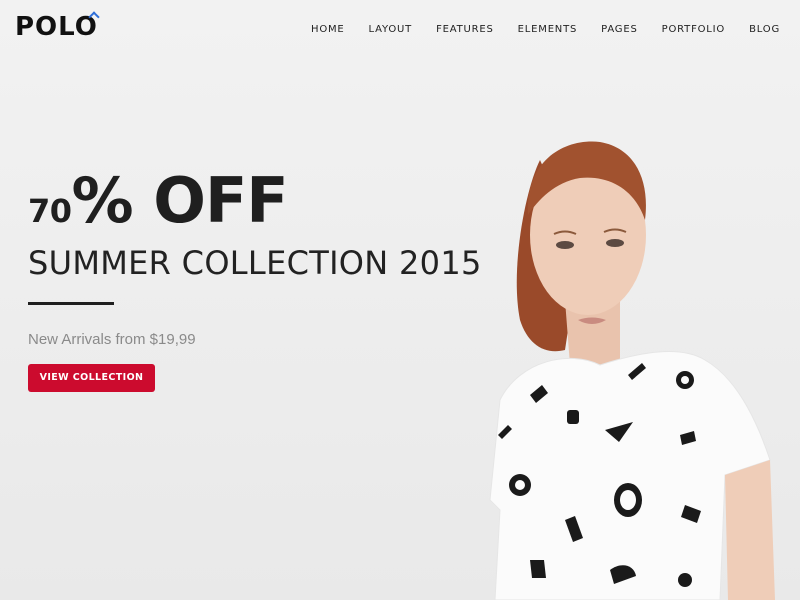 The height and width of the screenshot is (600, 800). Describe the element at coordinates (328, 29) in the screenshot. I see `nav-item-home: HOME` at that location.